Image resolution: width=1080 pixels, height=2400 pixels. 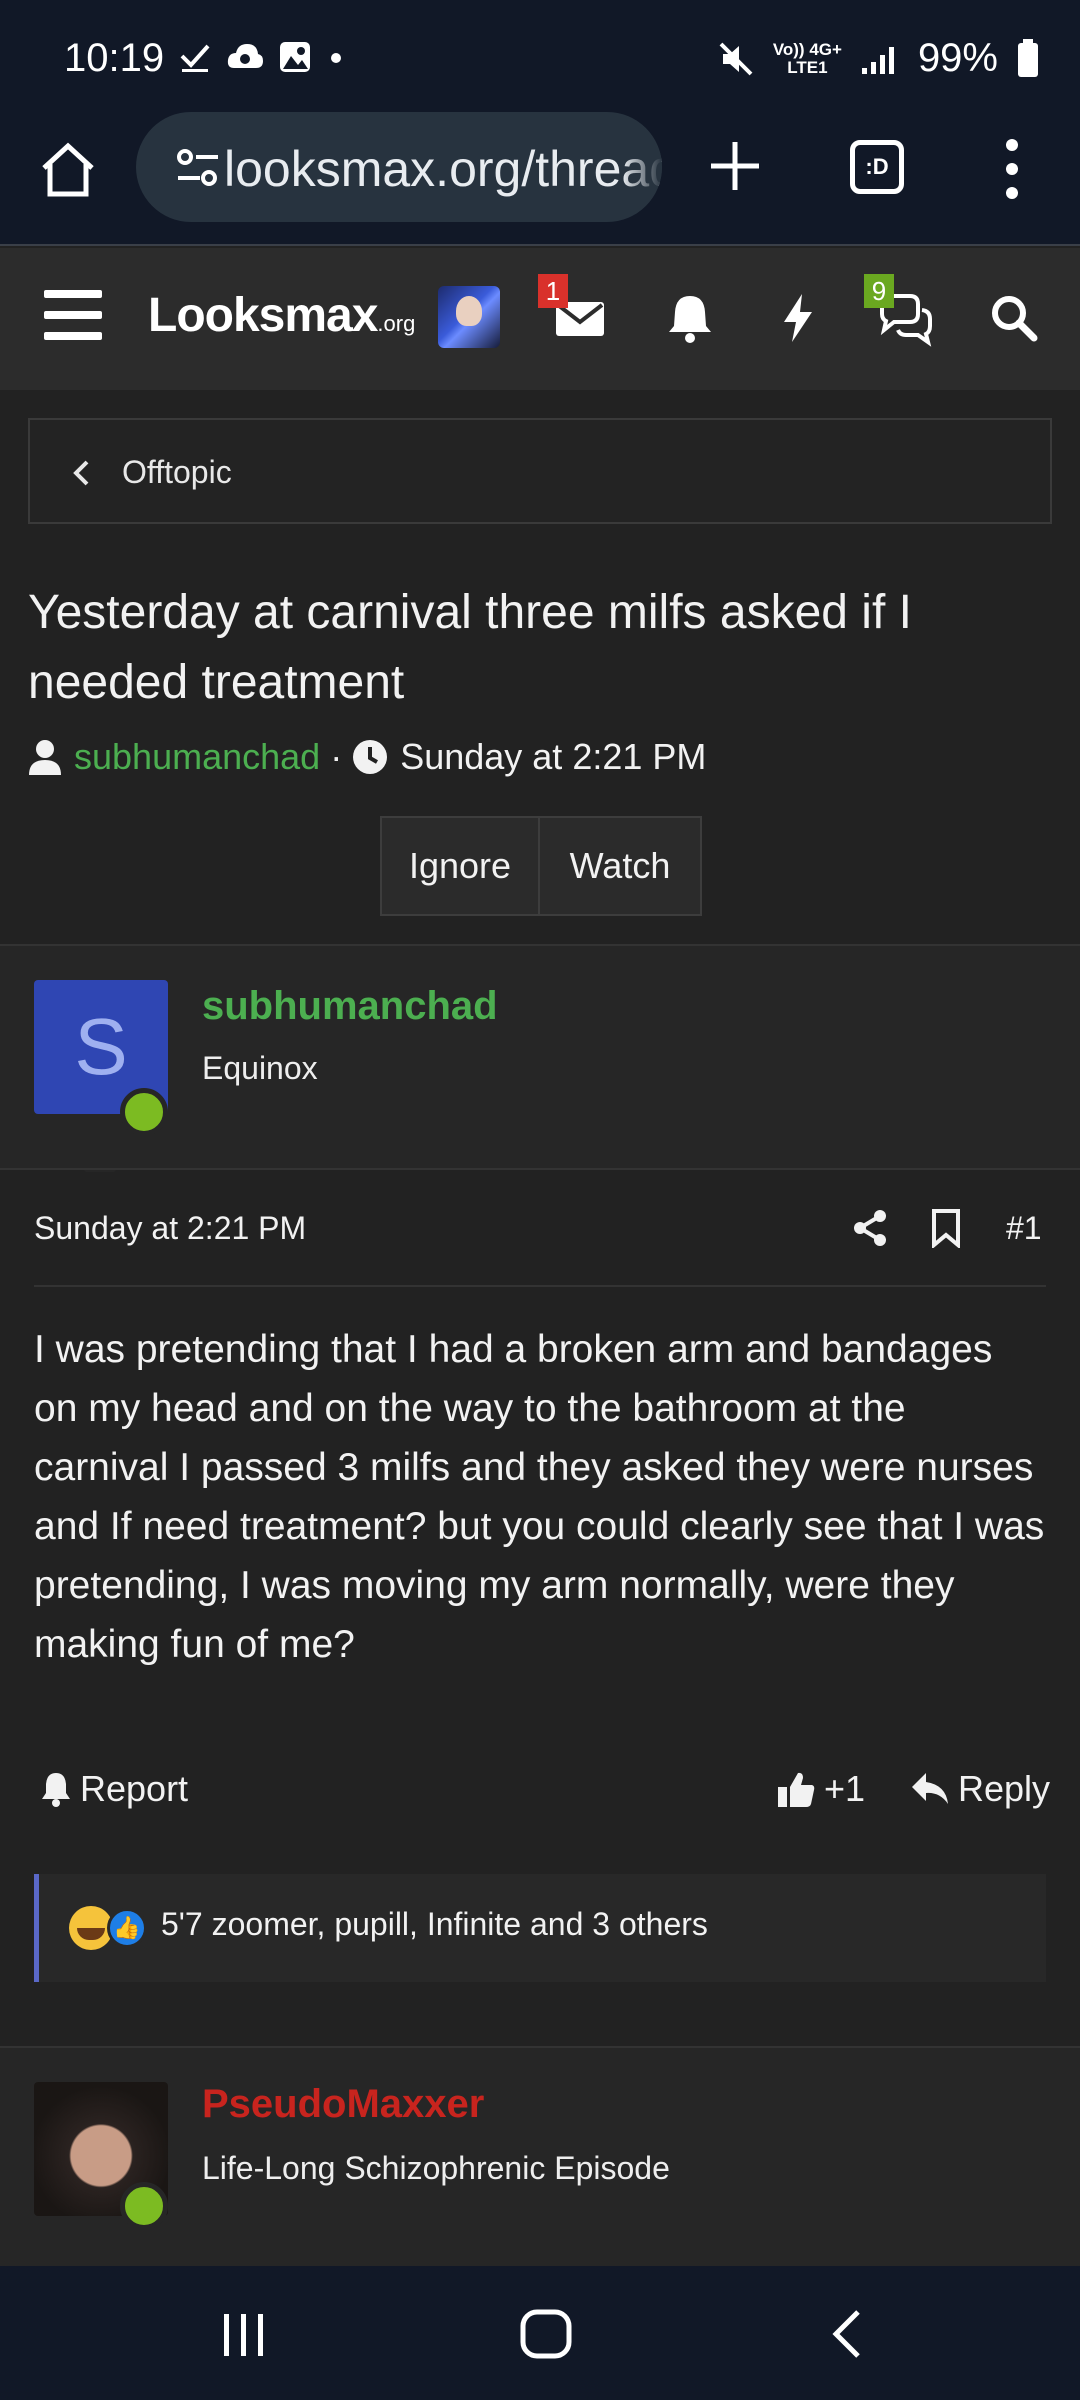 I want to click on post-user-title: Life-Long Schizophrenic Episode, so click(x=436, y=2168).